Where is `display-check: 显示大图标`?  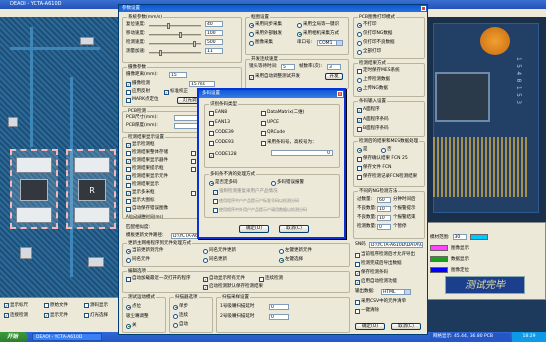
display-check: 显示大图标 is located at coordinates (140, 201).